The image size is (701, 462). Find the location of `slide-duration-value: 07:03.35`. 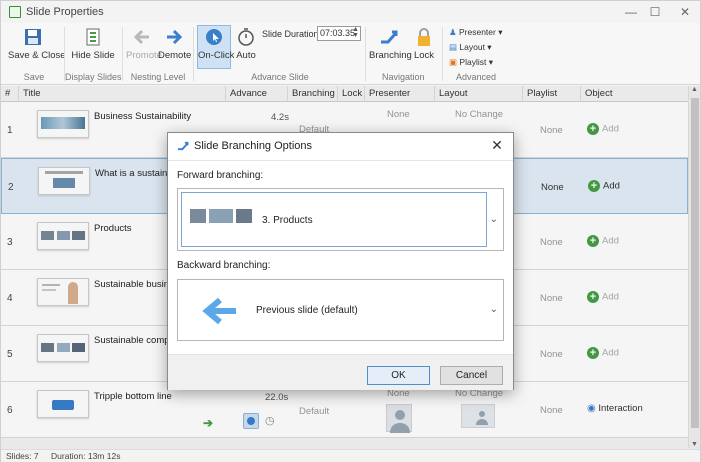

slide-duration-value: 07:03.35 is located at coordinates (338, 33).